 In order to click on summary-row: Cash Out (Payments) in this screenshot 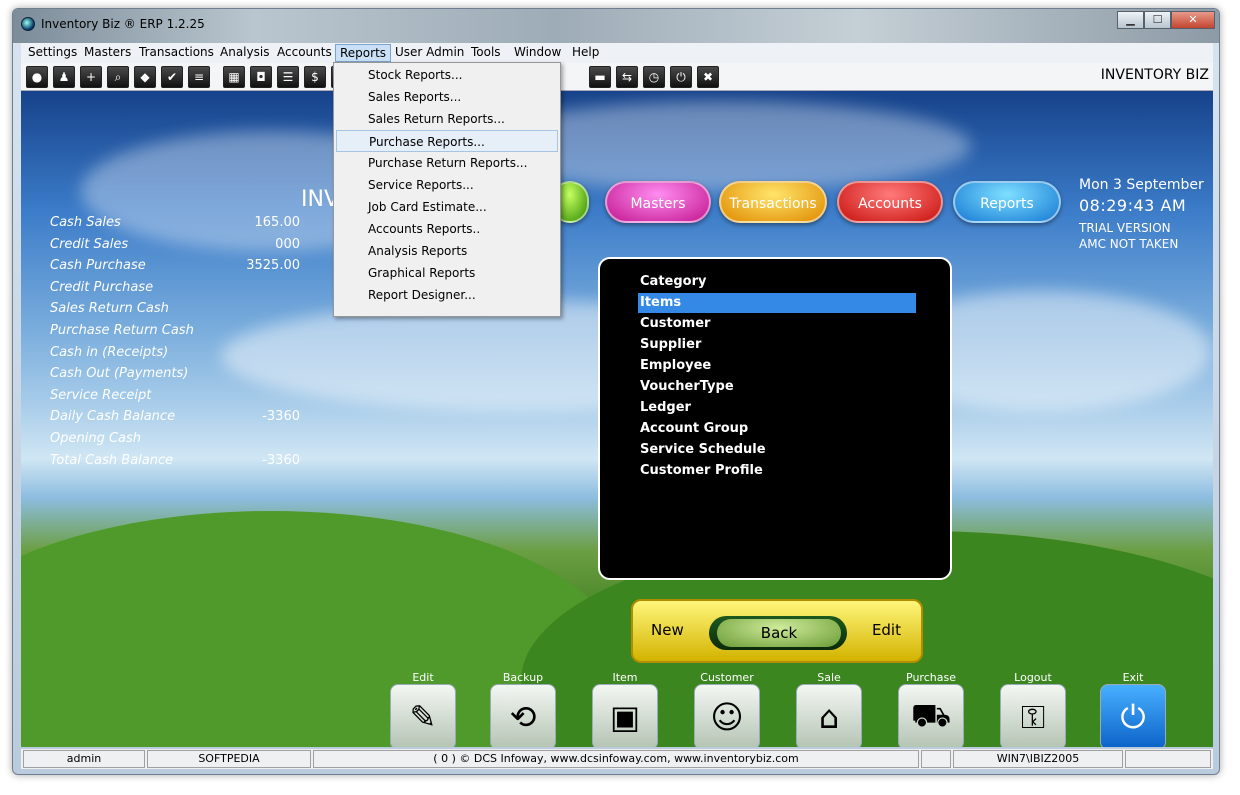, I will do `click(175, 377)`.